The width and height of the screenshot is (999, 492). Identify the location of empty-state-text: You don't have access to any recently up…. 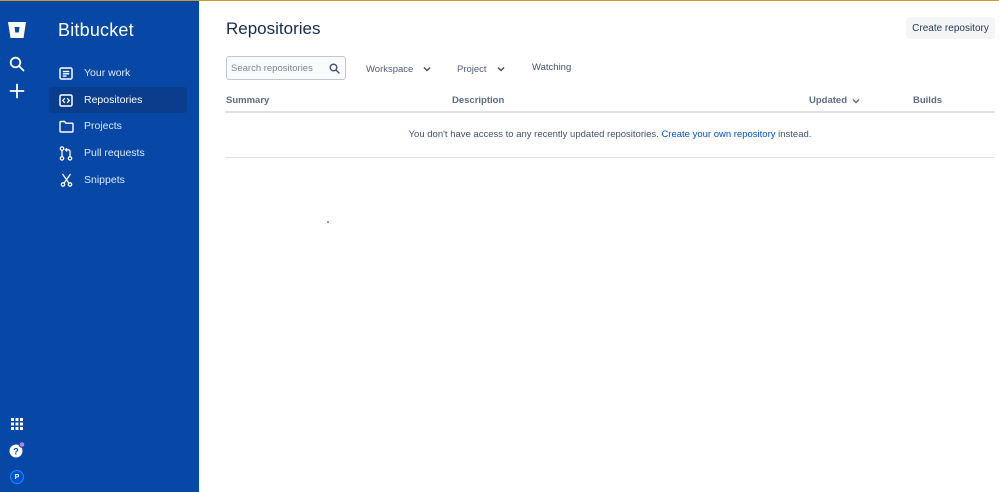
(533, 134).